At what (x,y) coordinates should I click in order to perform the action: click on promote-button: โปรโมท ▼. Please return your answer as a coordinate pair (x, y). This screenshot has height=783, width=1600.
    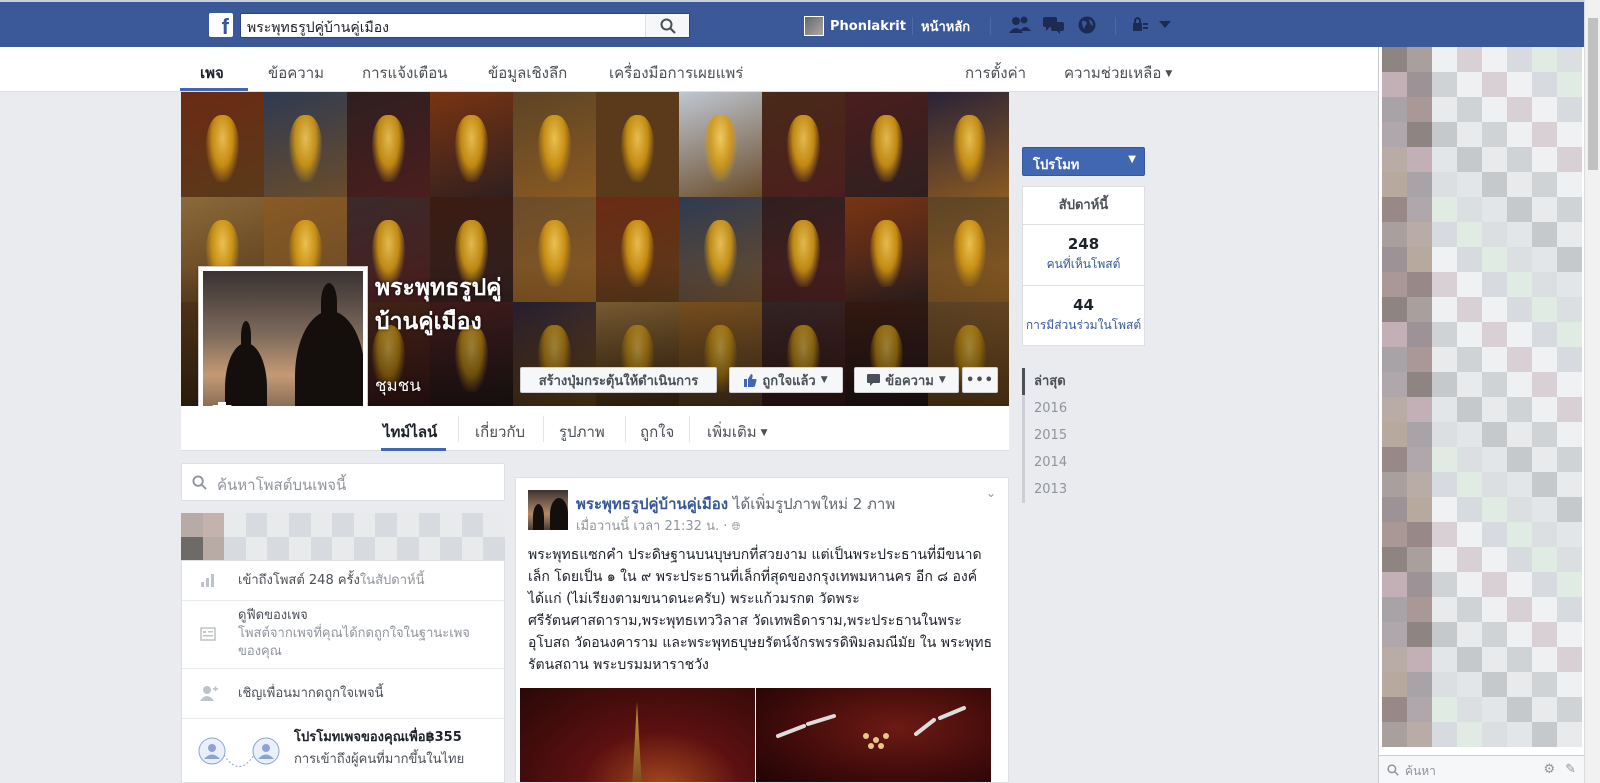
    Looking at the image, I should click on (1083, 161).